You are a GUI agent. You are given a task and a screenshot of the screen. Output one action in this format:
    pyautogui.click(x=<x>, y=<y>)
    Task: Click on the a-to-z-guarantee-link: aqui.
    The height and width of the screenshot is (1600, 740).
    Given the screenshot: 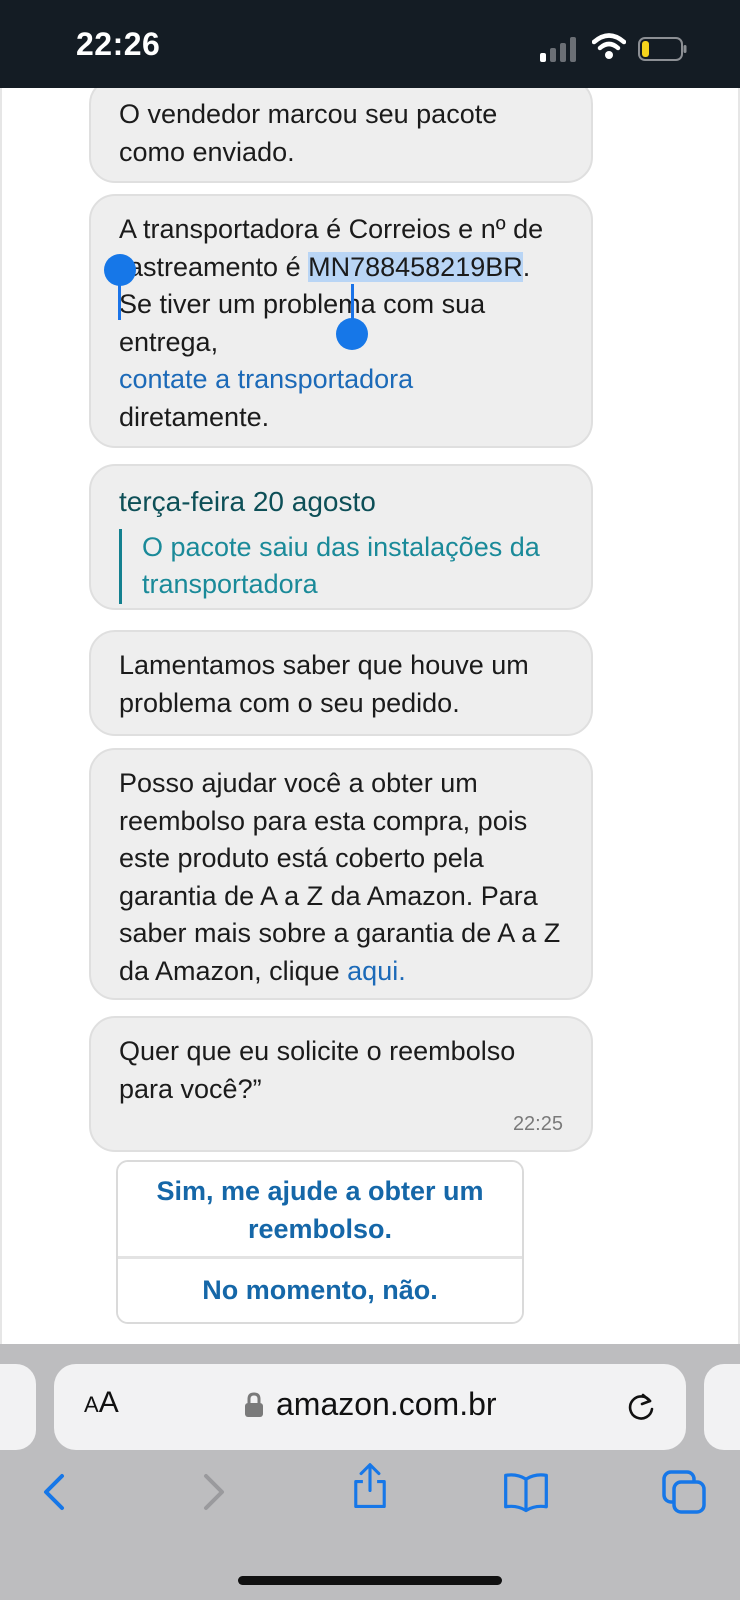 What is the action you would take?
    pyautogui.click(x=376, y=971)
    